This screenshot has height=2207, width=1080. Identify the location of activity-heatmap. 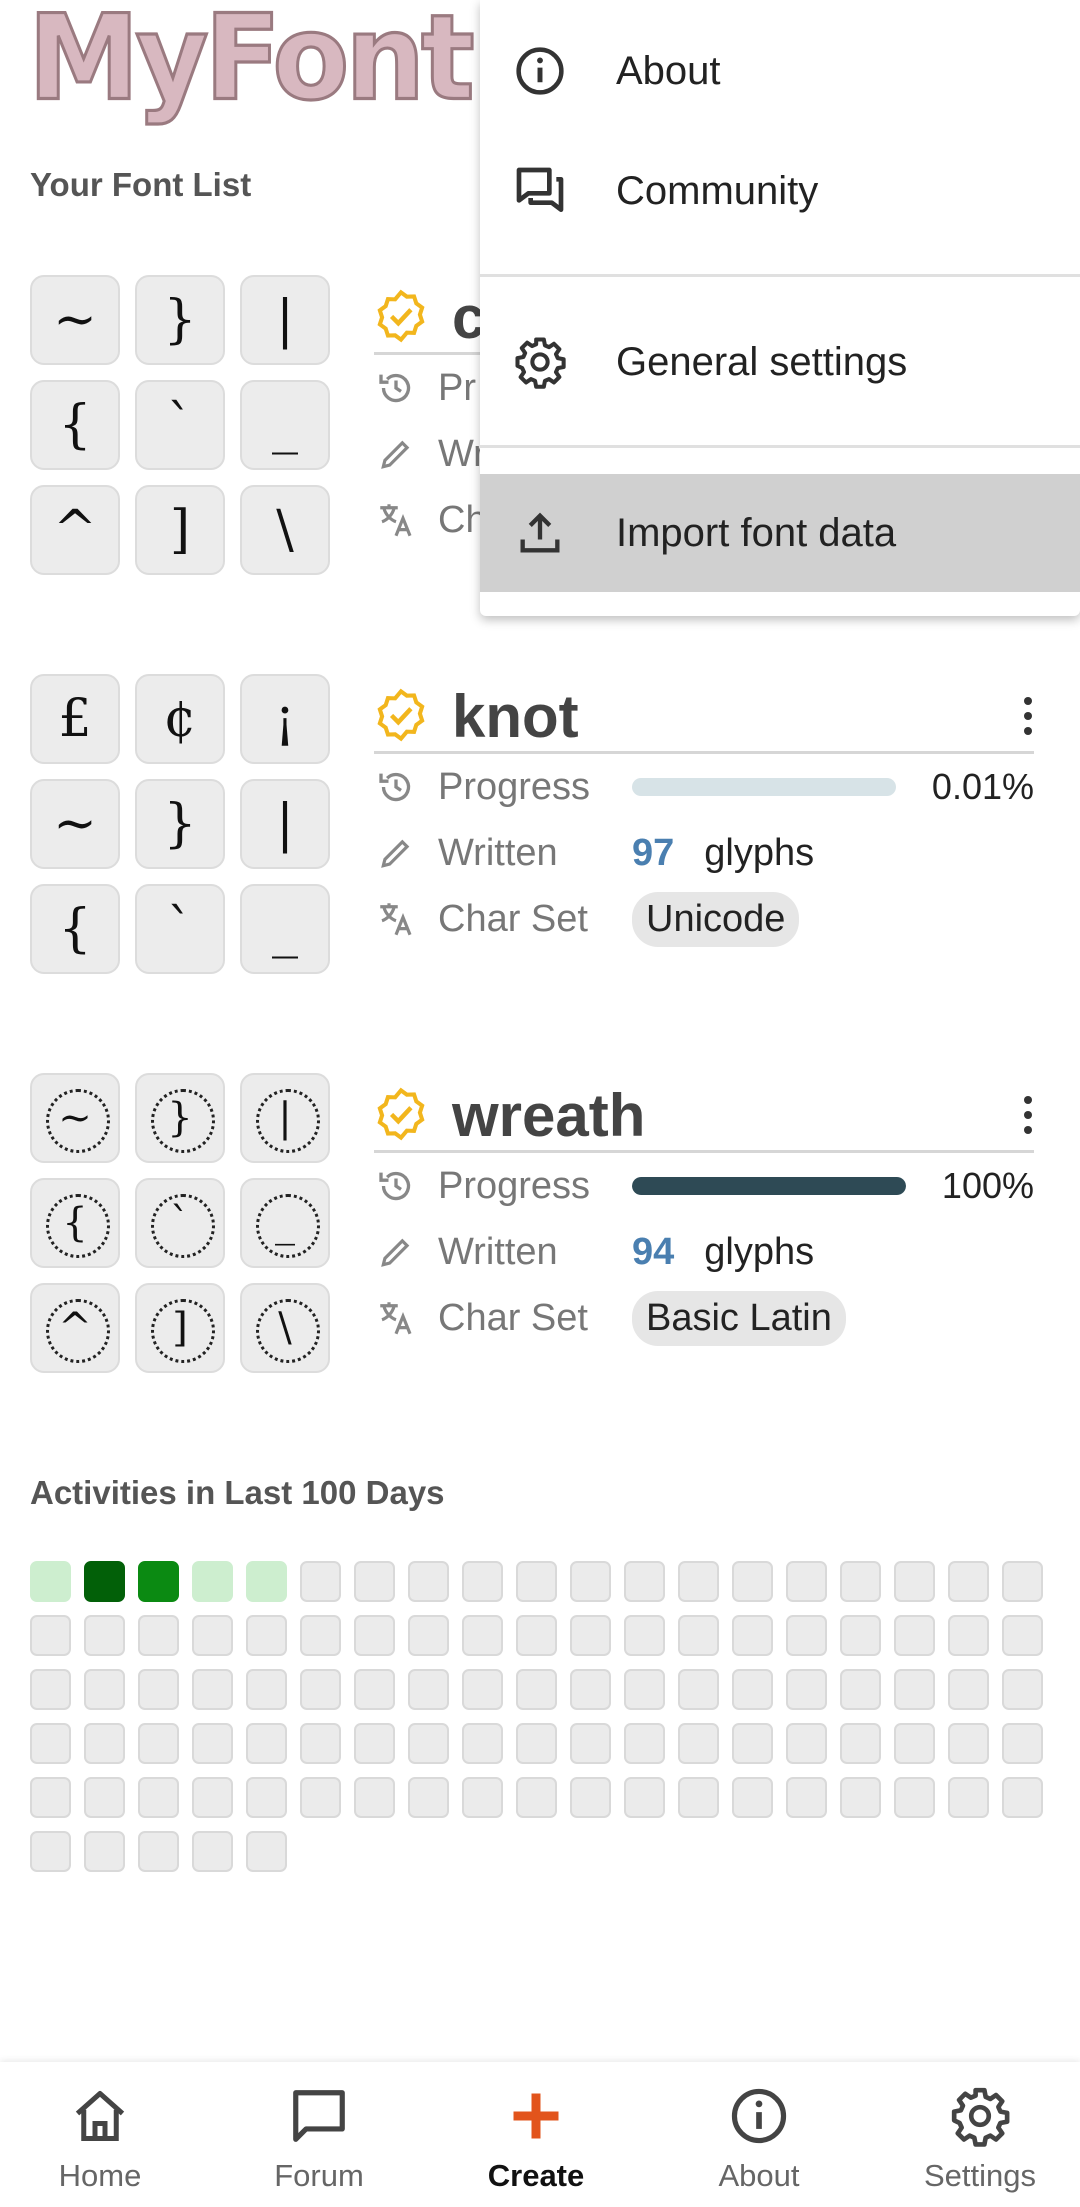
(540, 1716).